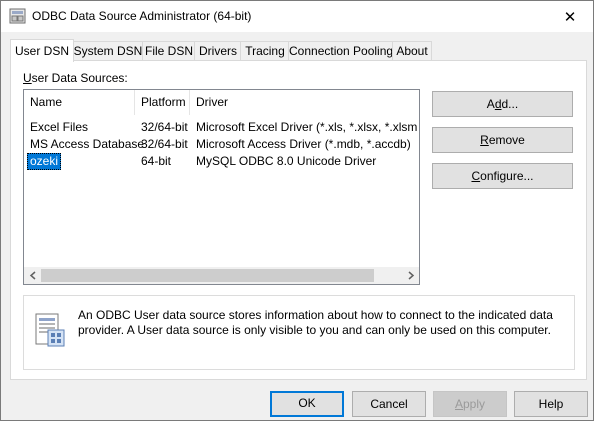 This screenshot has height=421, width=594. Describe the element at coordinates (303, 144) in the screenshot. I see `row-driver: Microsoft Access Driver (*.mdb, *.accdb)` at that location.